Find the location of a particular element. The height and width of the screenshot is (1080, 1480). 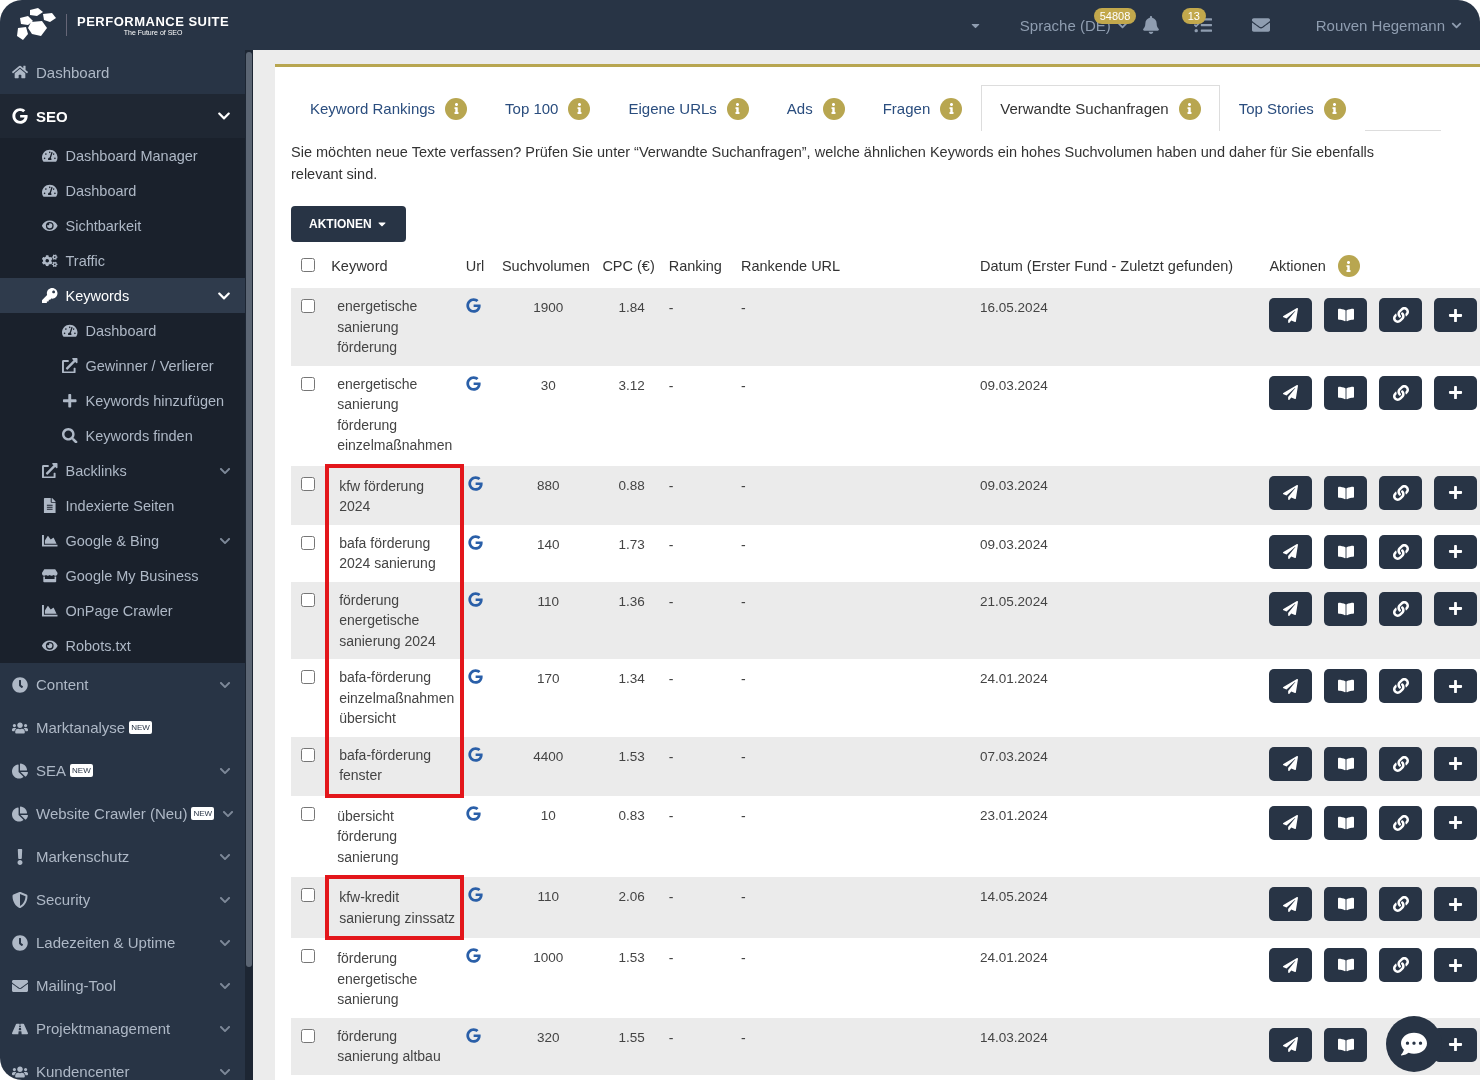

sidebar-item: Projektmanagement is located at coordinates (122, 1028).